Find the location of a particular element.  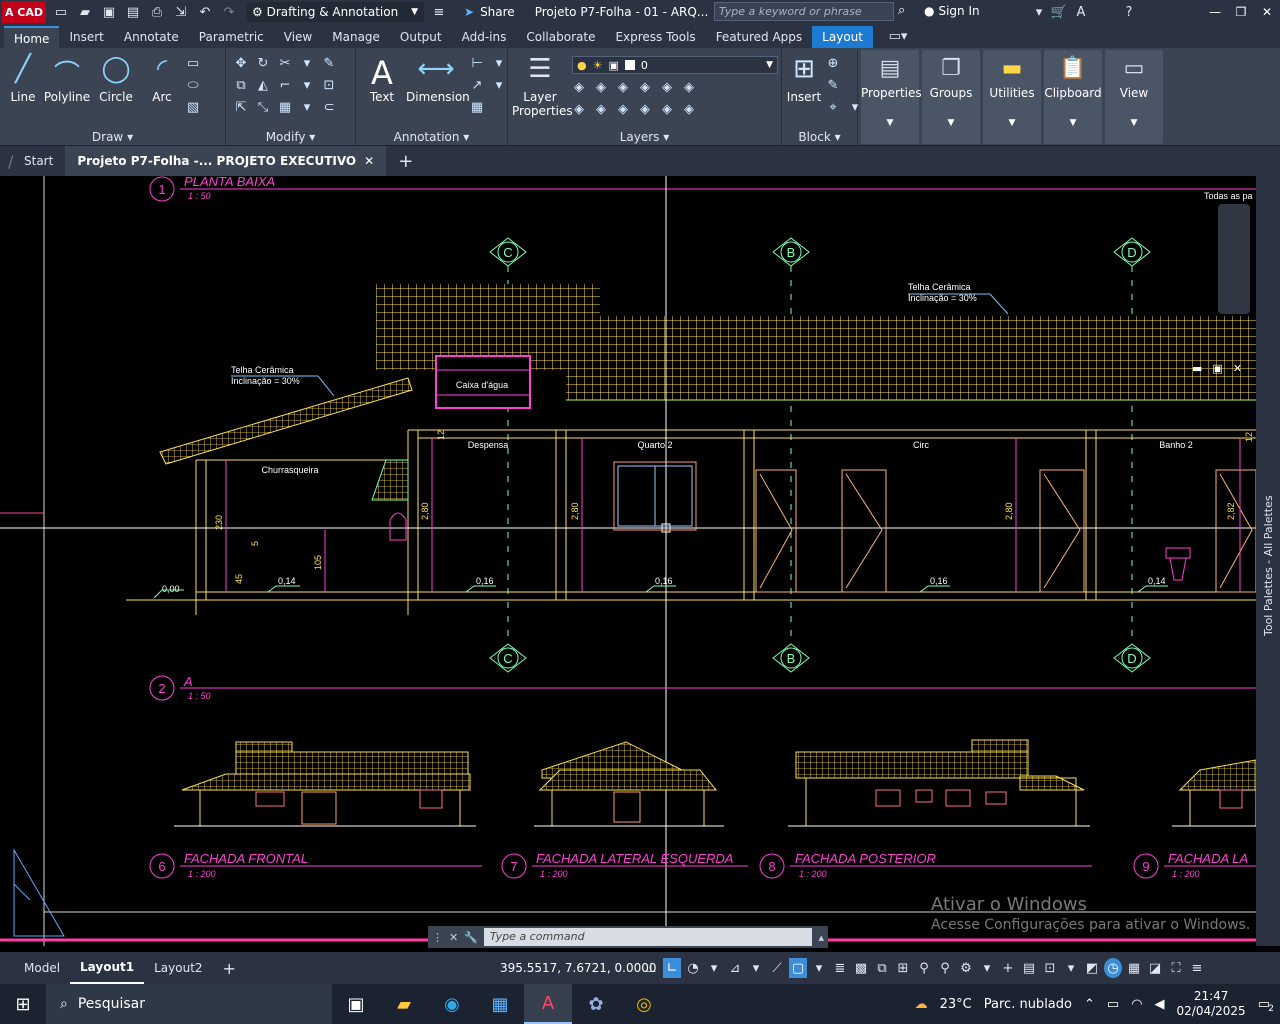

restore-icon: ❐ is located at coordinates (1241, 12).